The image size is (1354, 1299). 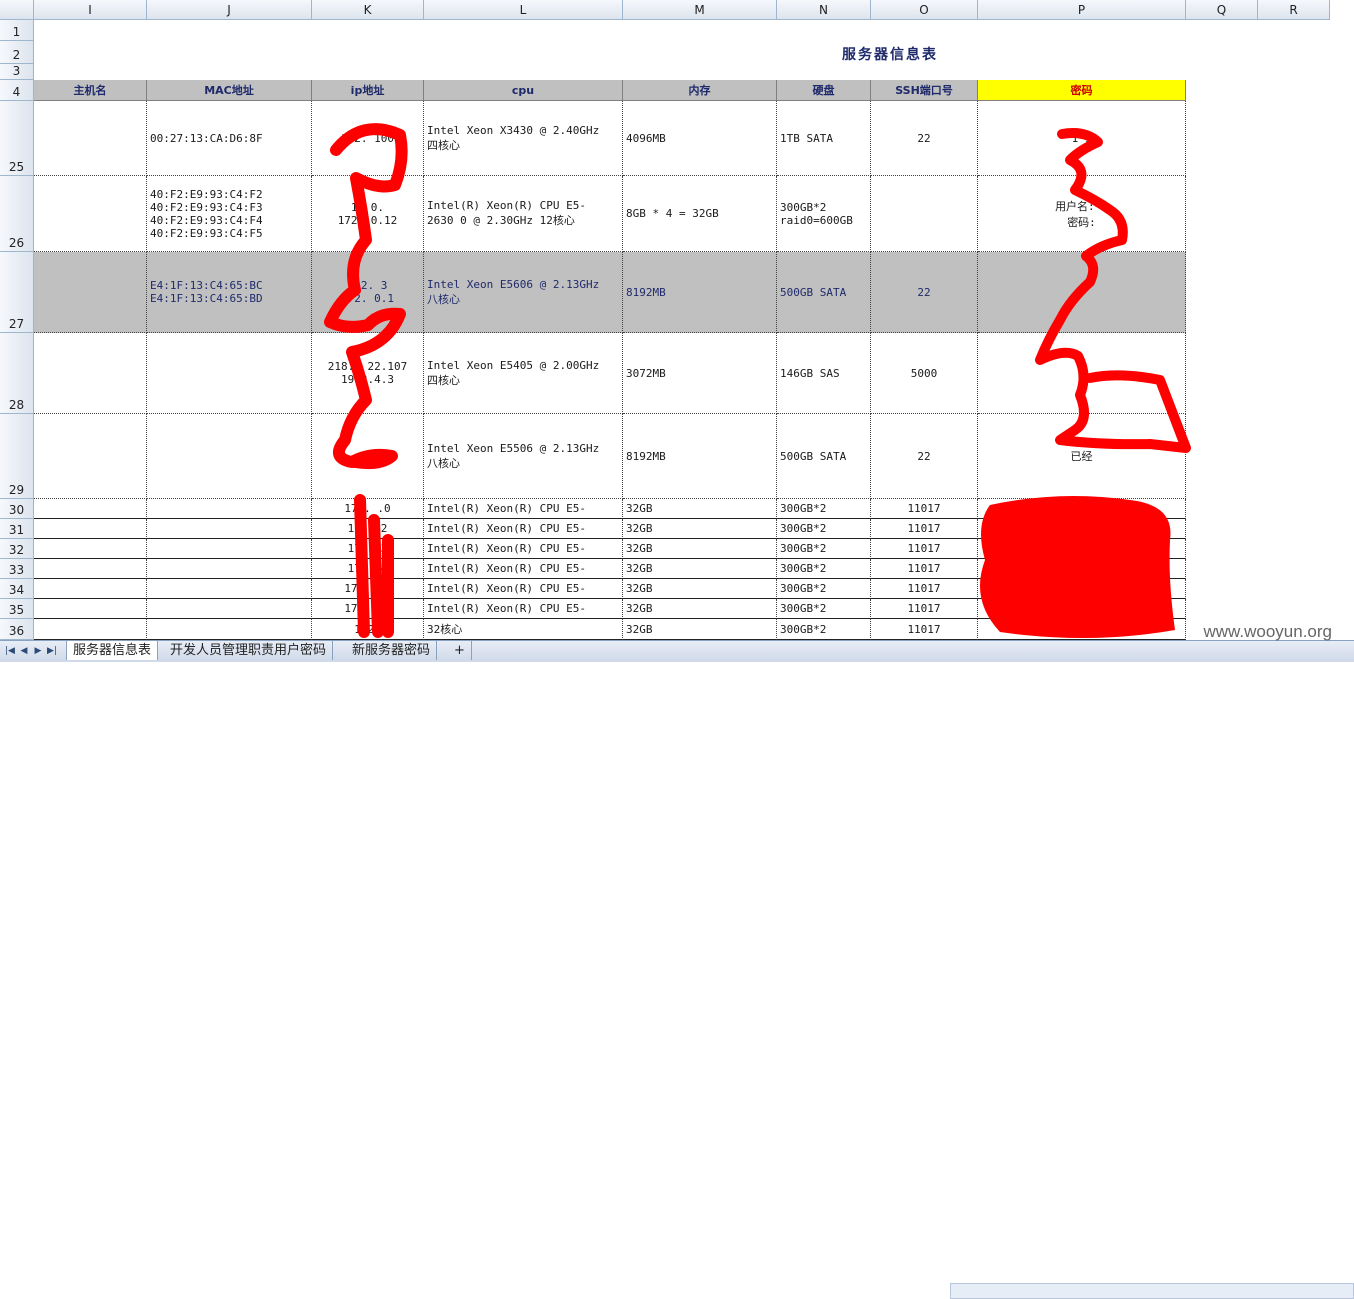 What do you see at coordinates (112, 650) in the screenshot?
I see `tab-server-info: 服务器信息表` at bounding box center [112, 650].